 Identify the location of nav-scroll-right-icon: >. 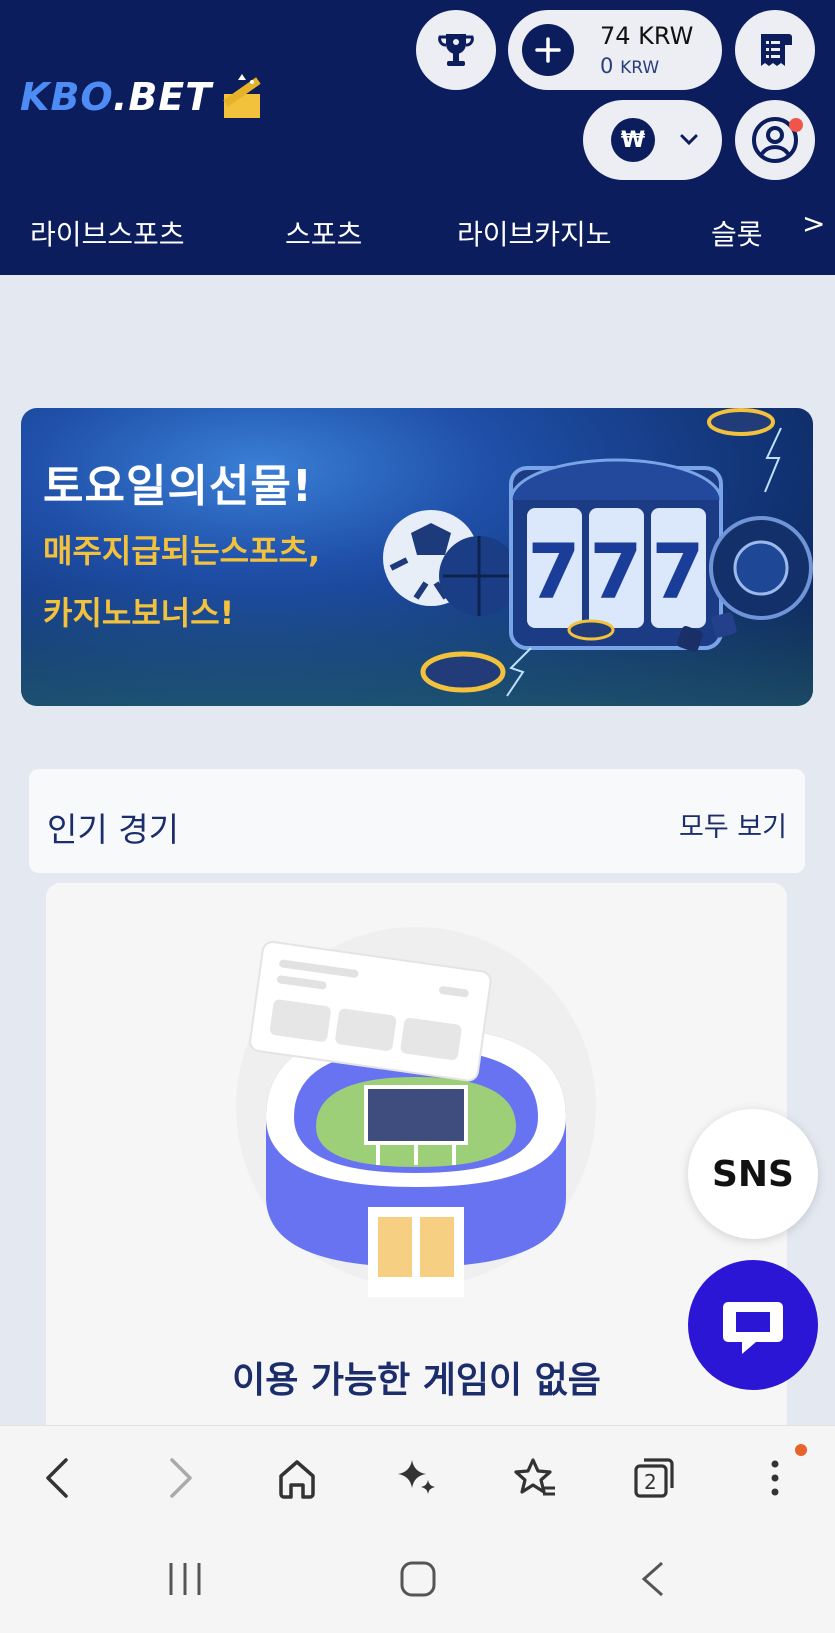
(813, 223).